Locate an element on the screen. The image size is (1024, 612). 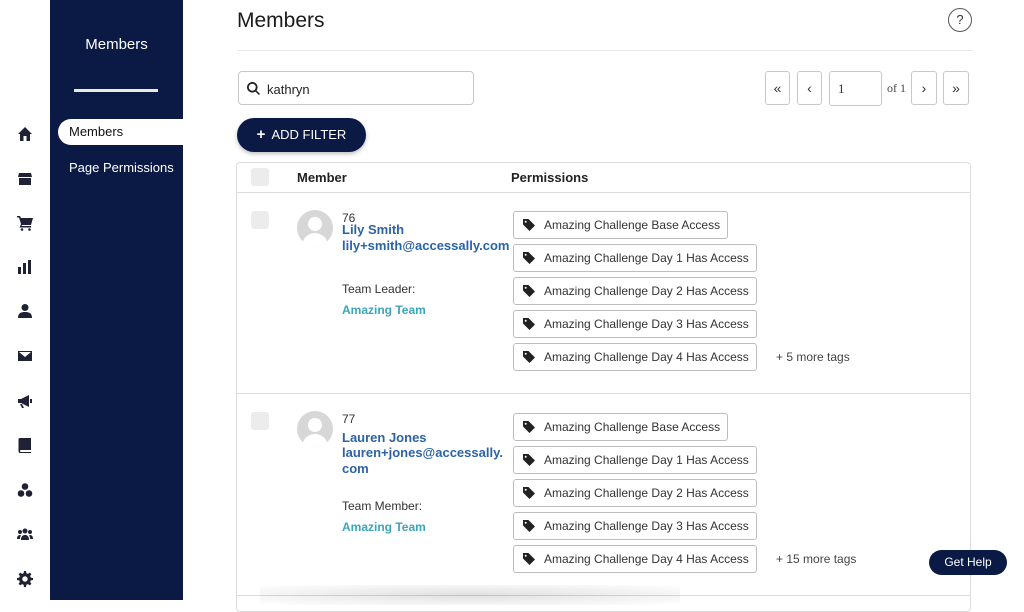
subnav-item-members: Members is located at coordinates (120, 132).